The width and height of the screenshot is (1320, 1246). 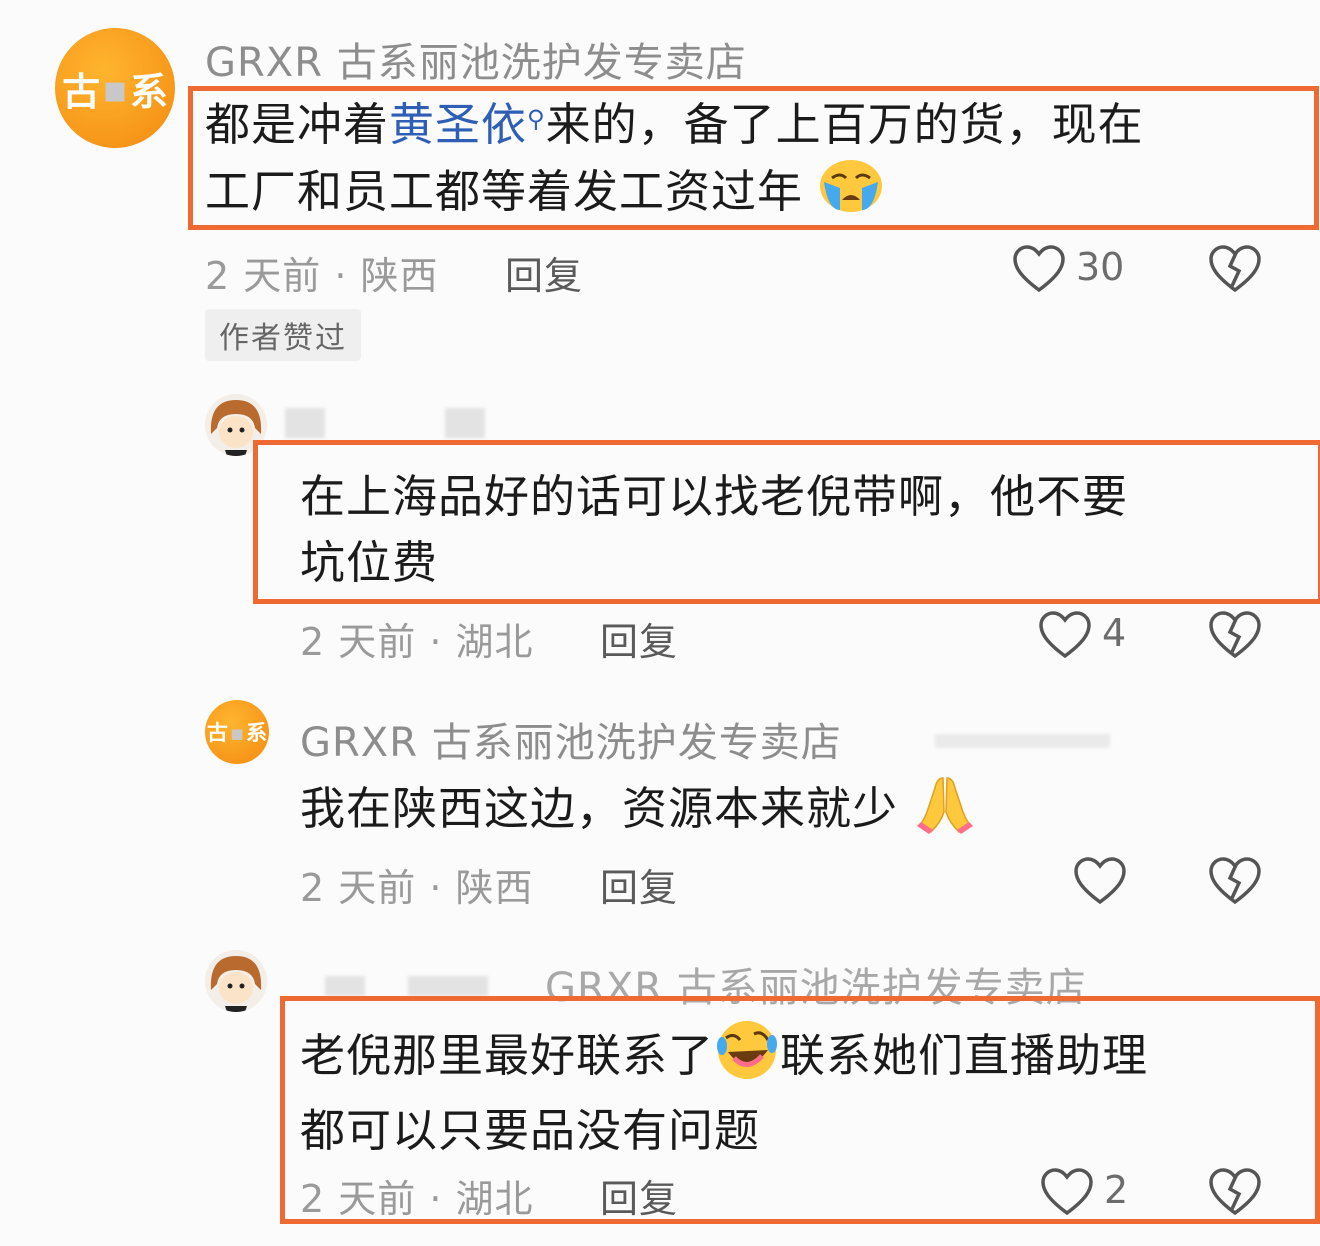 I want to click on comment-line-1: 我在陕西这边，资源本来就少, so click(x=800, y=812).